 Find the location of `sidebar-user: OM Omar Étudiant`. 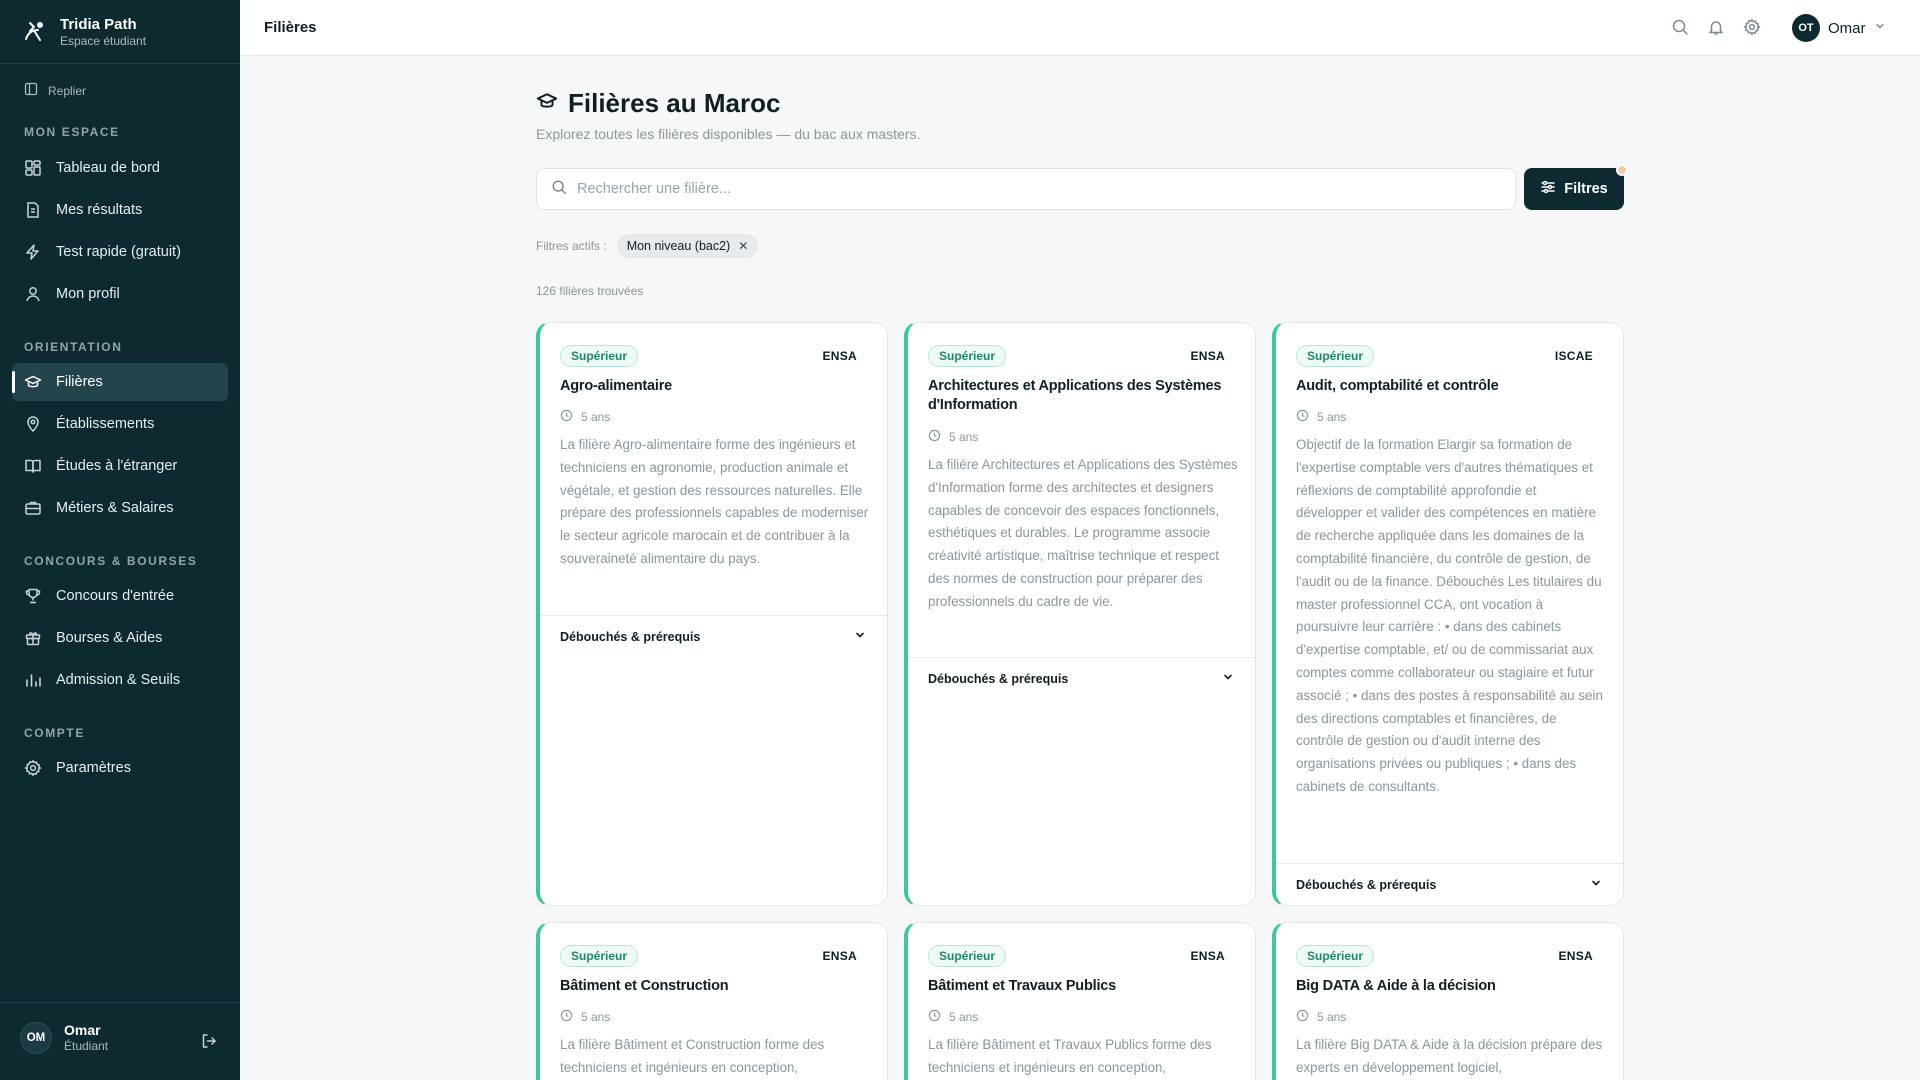

sidebar-user: OM Omar Étudiant is located at coordinates (64, 1038).